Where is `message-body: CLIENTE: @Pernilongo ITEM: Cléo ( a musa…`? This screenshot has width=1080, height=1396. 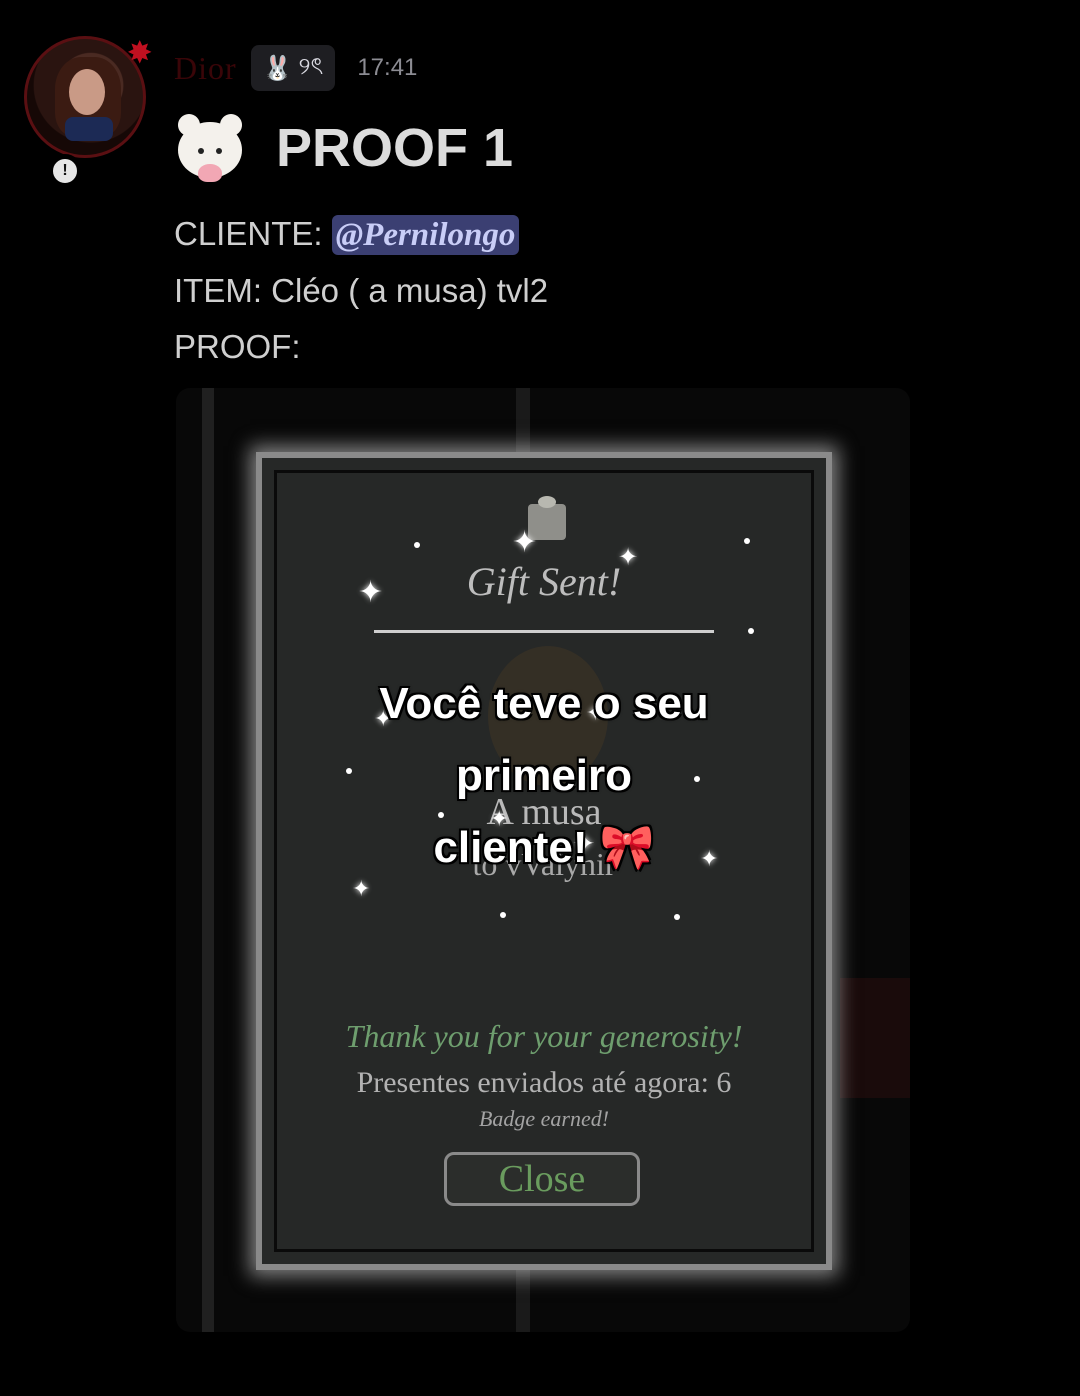 message-body: CLIENTE: @Pernilongo ITEM: Cléo ( a musa… is located at coordinates (361, 290).